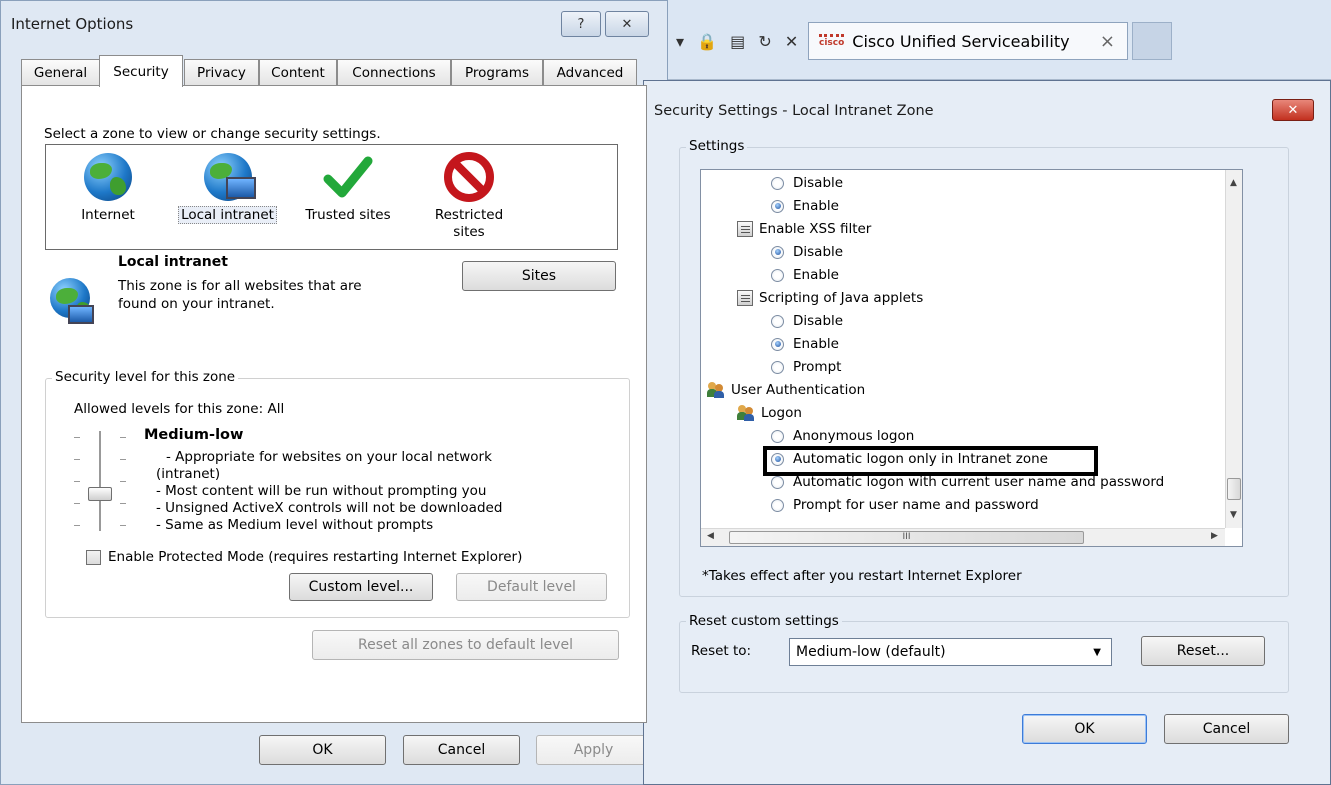 This screenshot has width=1331, height=785. Describe the element at coordinates (930, 461) in the screenshot. I see `highlight-box` at that location.